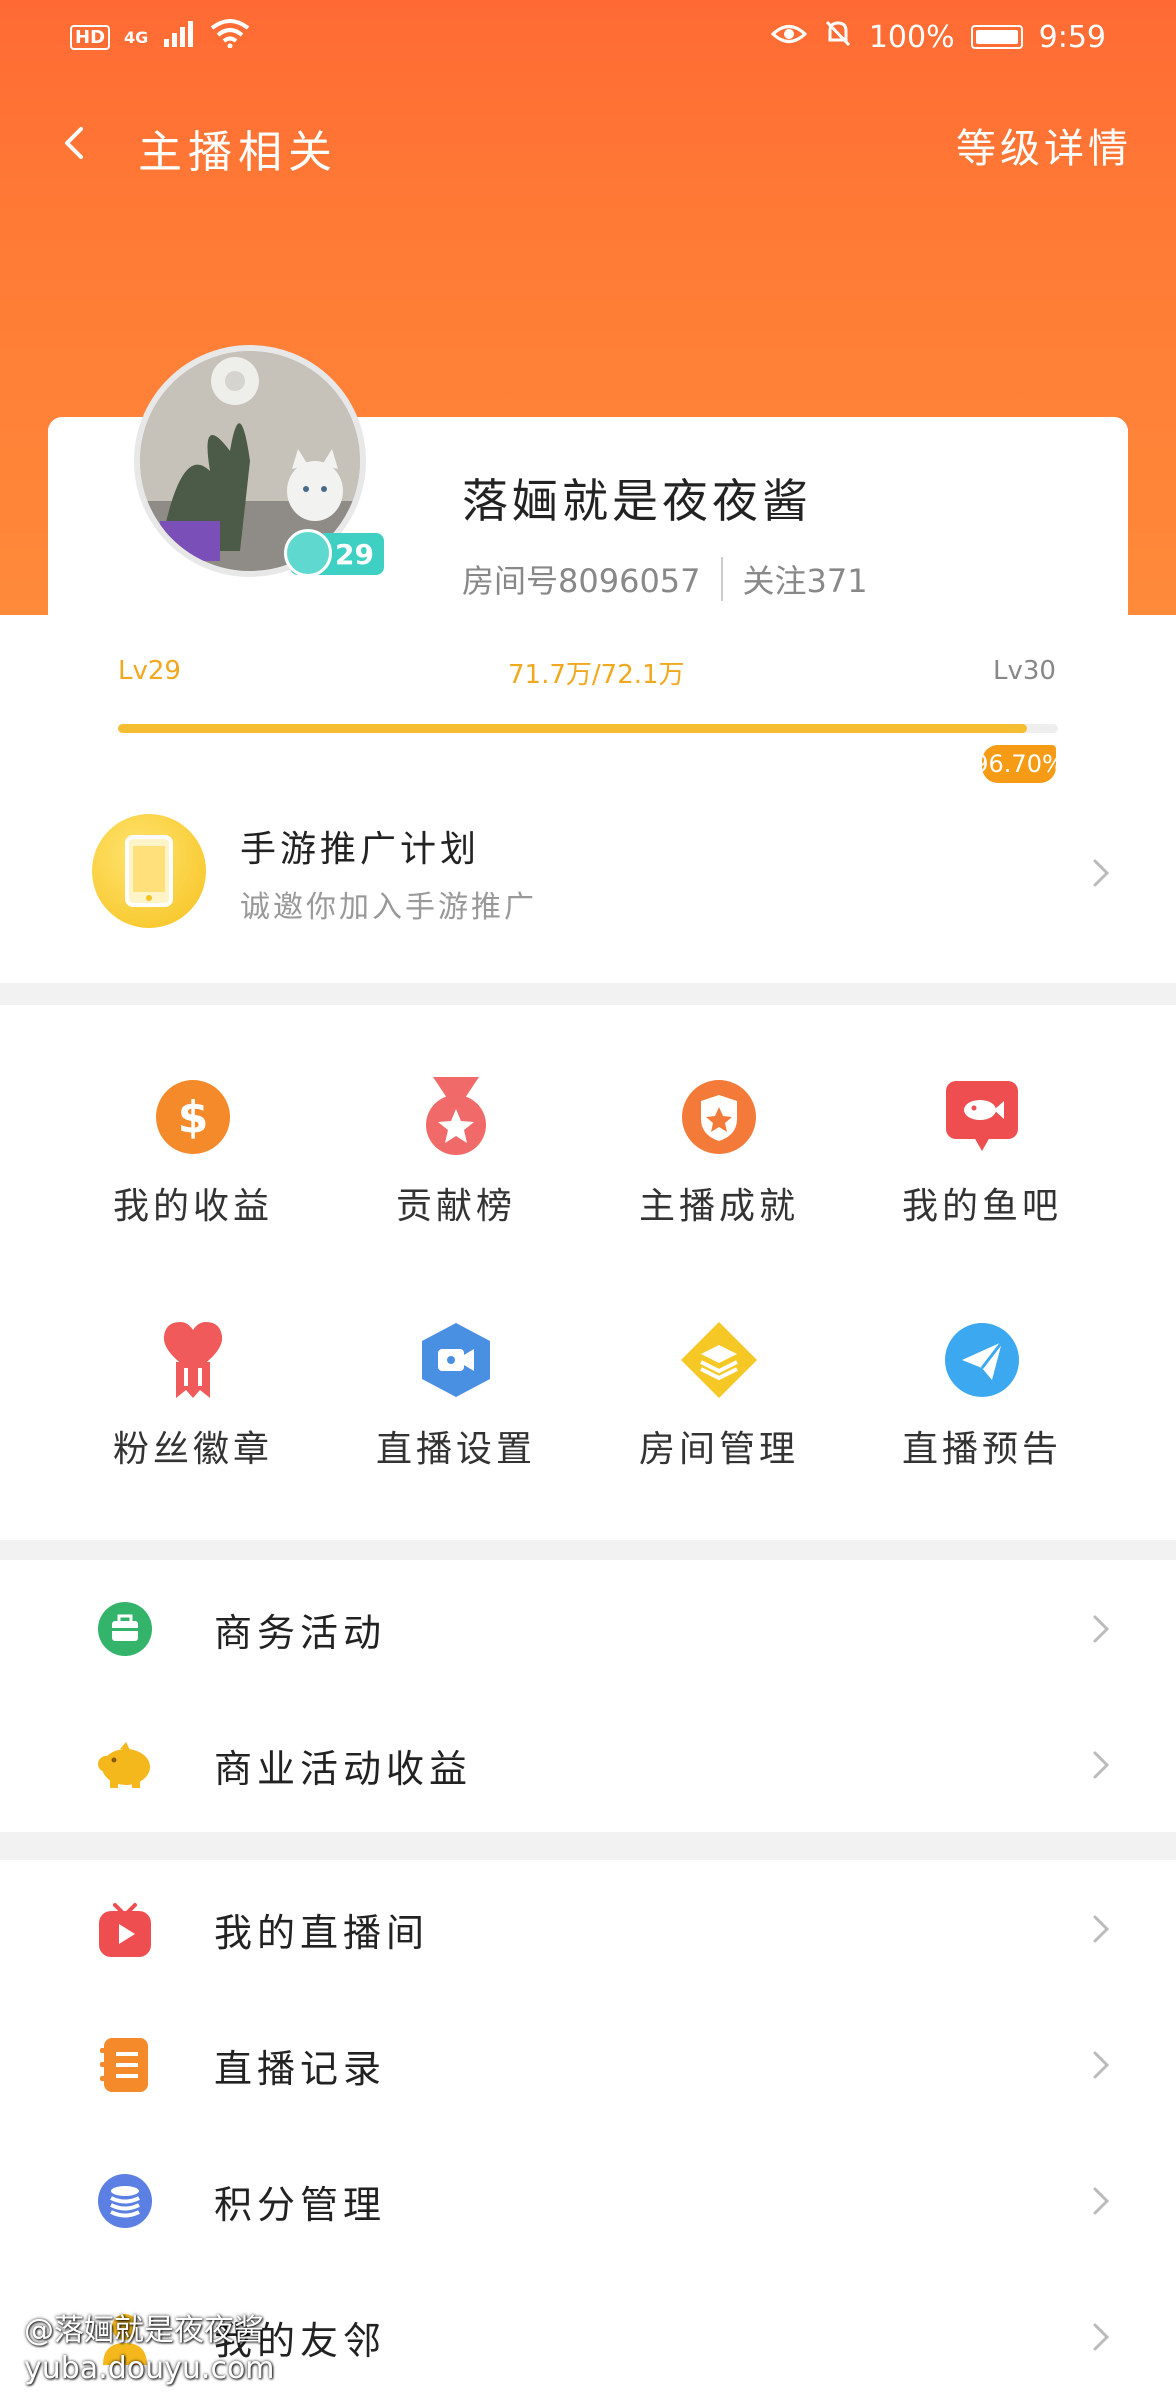  What do you see at coordinates (144, 2330) in the screenshot?
I see `watermark-user: @落婳就是夜夜酱` at bounding box center [144, 2330].